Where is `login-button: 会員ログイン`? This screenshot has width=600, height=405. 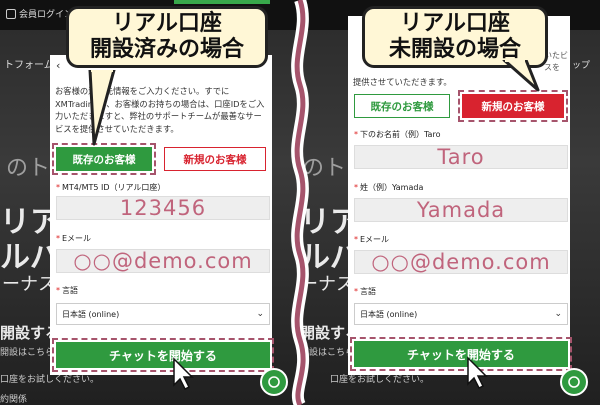
login-button: 会員ログイン is located at coordinates (39, 13).